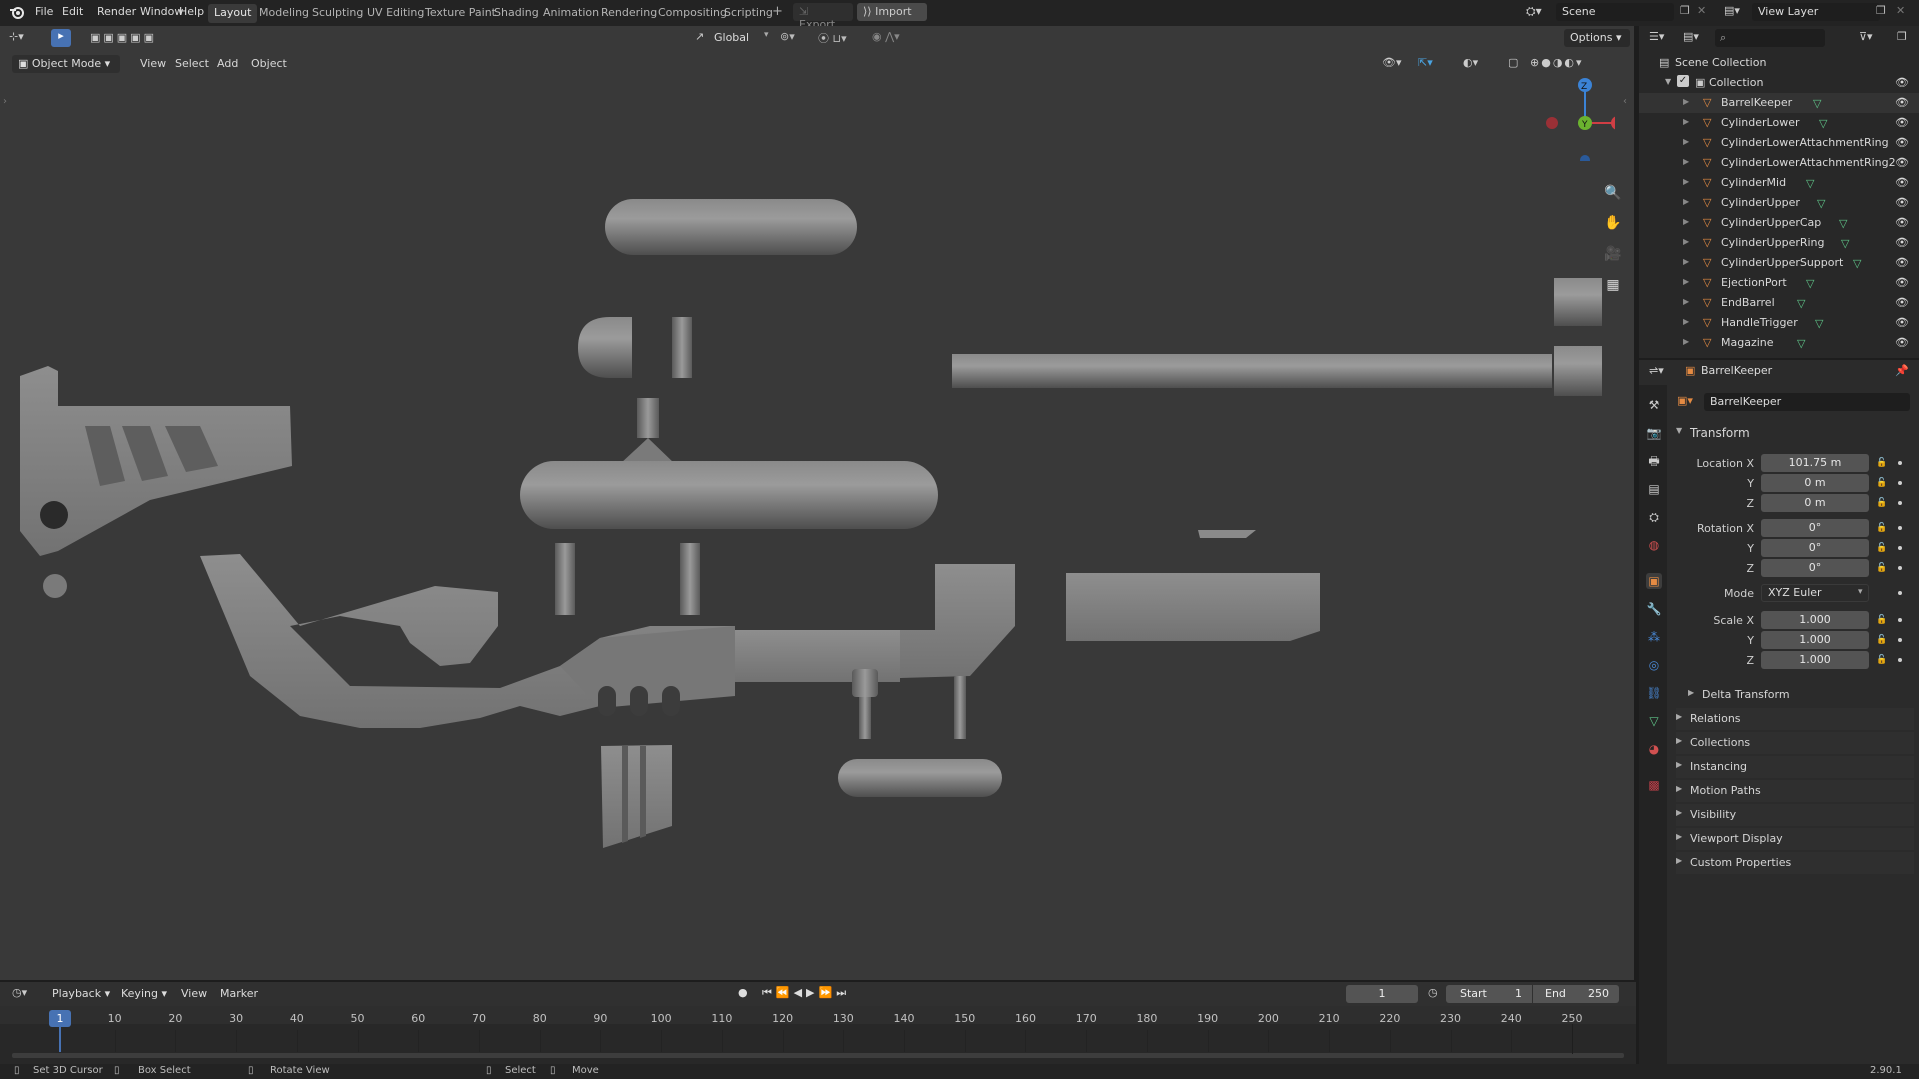 The image size is (1919, 1079). I want to click on transform-panel-header: ▼ Transform, so click(1795, 433).